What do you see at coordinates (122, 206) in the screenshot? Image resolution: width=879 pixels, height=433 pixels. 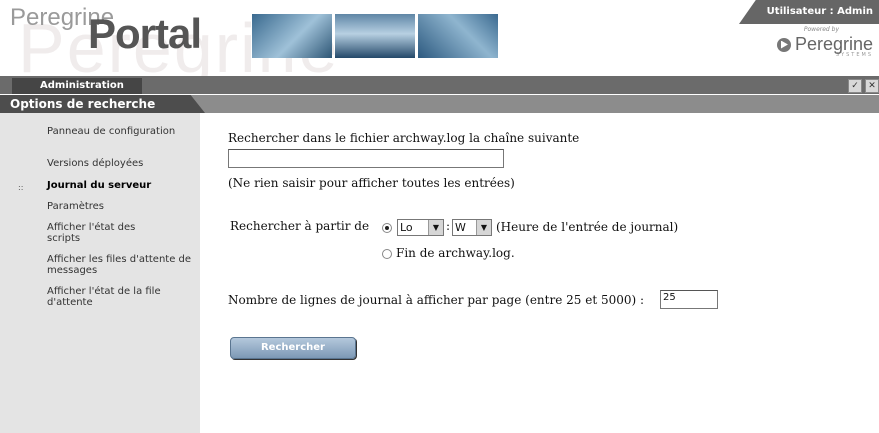 I see `sidebar-item-parametres: Paramètres` at bounding box center [122, 206].